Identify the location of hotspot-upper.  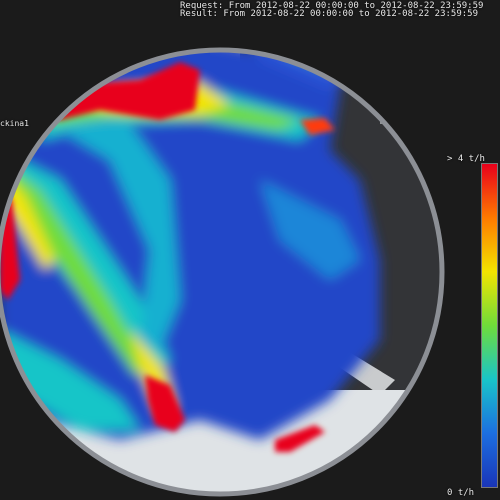
(115, 91).